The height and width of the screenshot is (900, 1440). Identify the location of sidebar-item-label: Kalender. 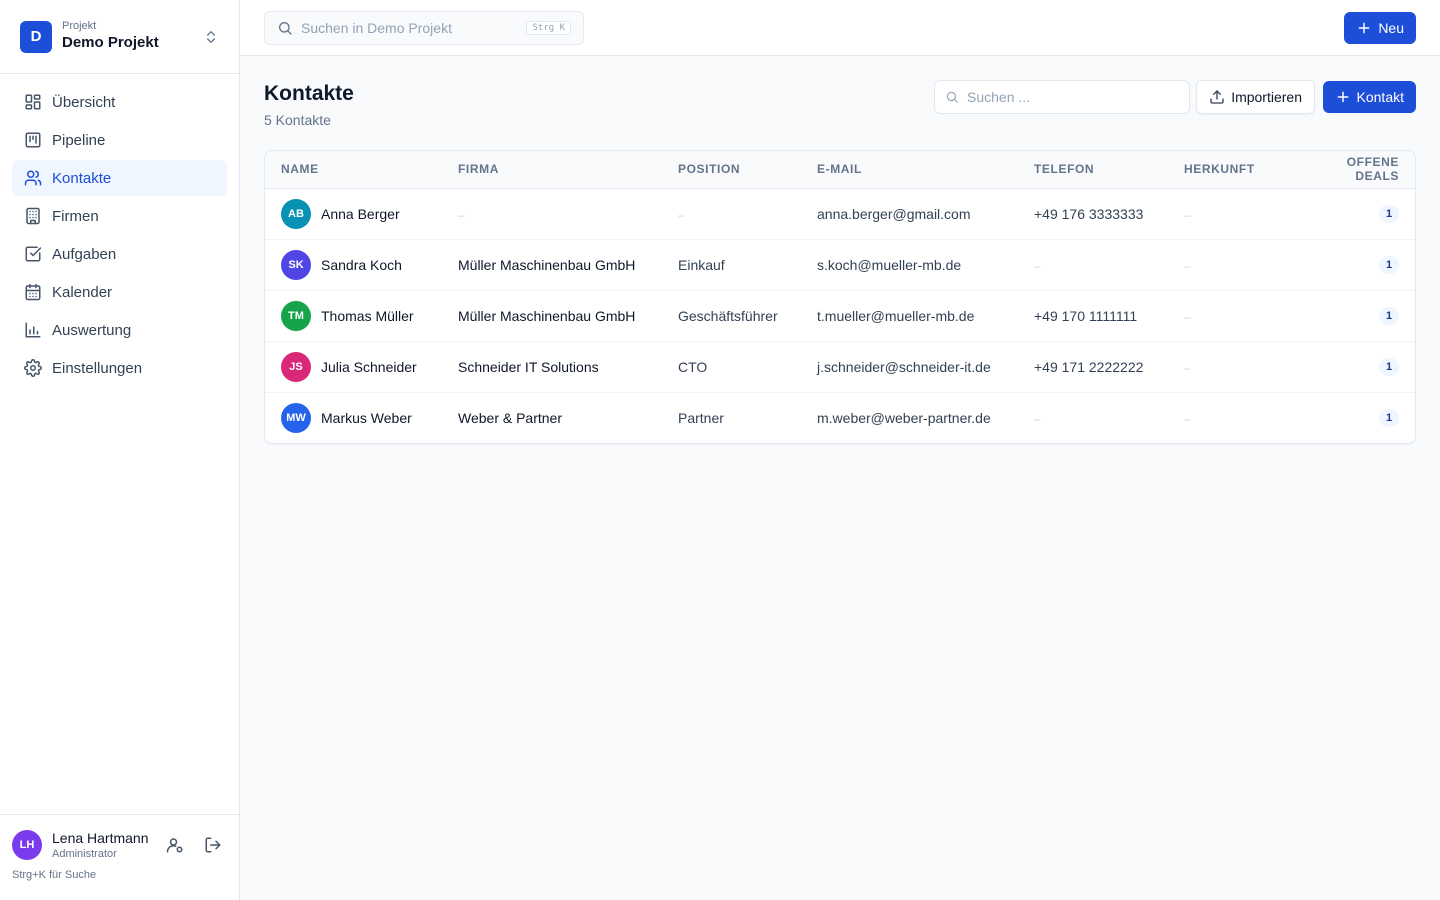
(82, 292).